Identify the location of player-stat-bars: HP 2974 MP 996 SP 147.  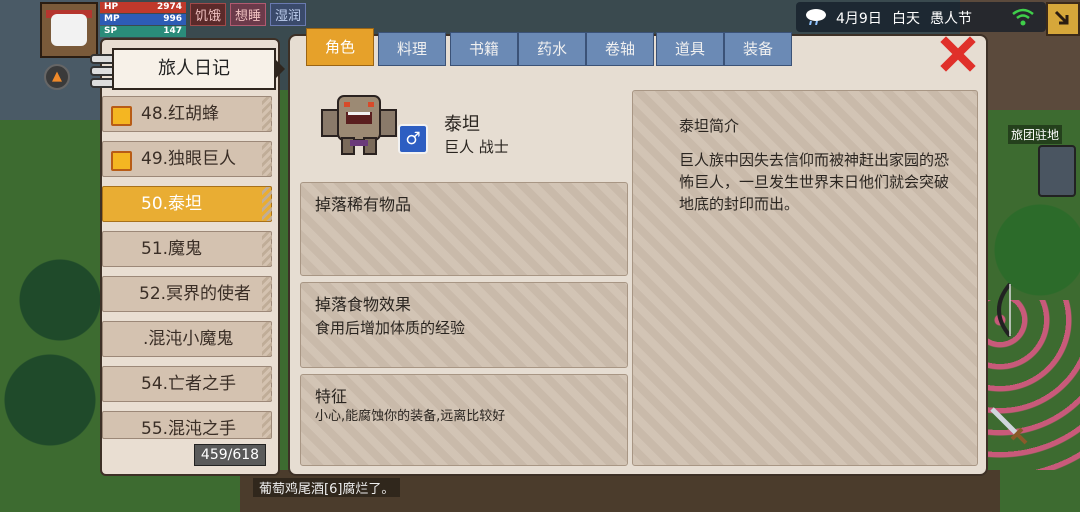
(143, 20).